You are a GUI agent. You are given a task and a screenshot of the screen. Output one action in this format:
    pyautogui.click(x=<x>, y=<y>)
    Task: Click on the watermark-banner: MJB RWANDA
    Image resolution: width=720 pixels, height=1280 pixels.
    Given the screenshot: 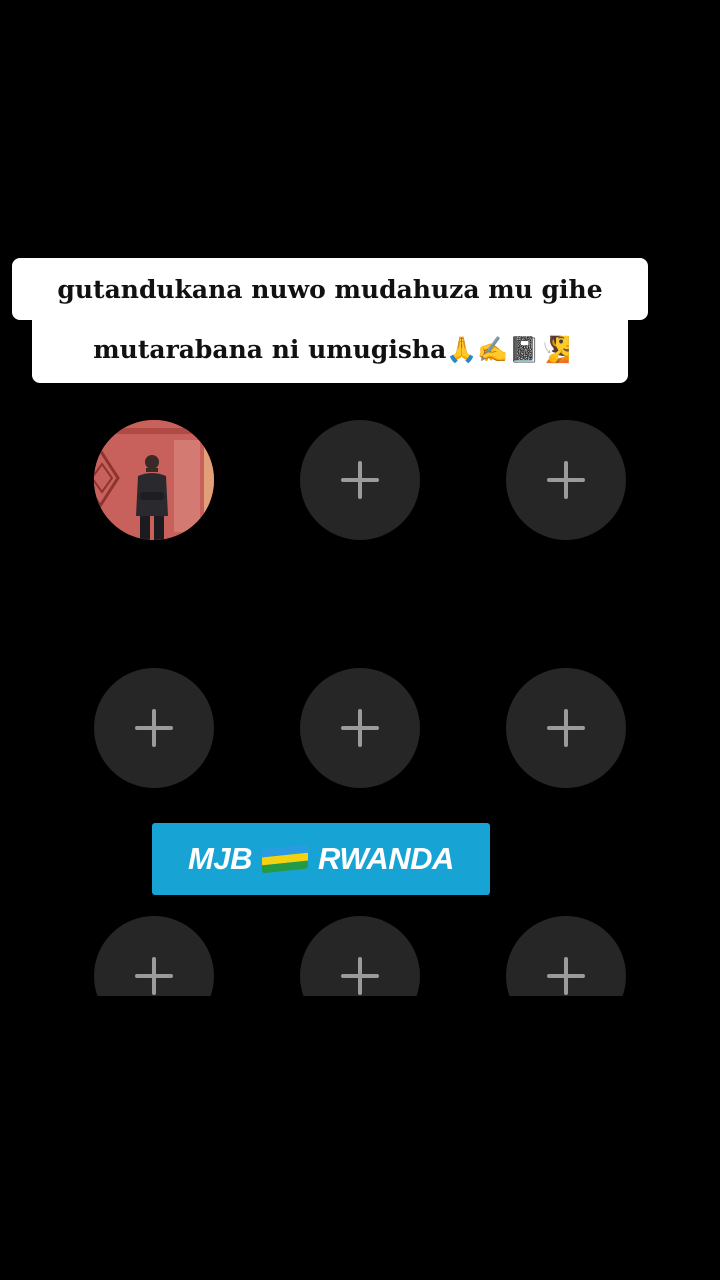 What is the action you would take?
    pyautogui.click(x=321, y=859)
    